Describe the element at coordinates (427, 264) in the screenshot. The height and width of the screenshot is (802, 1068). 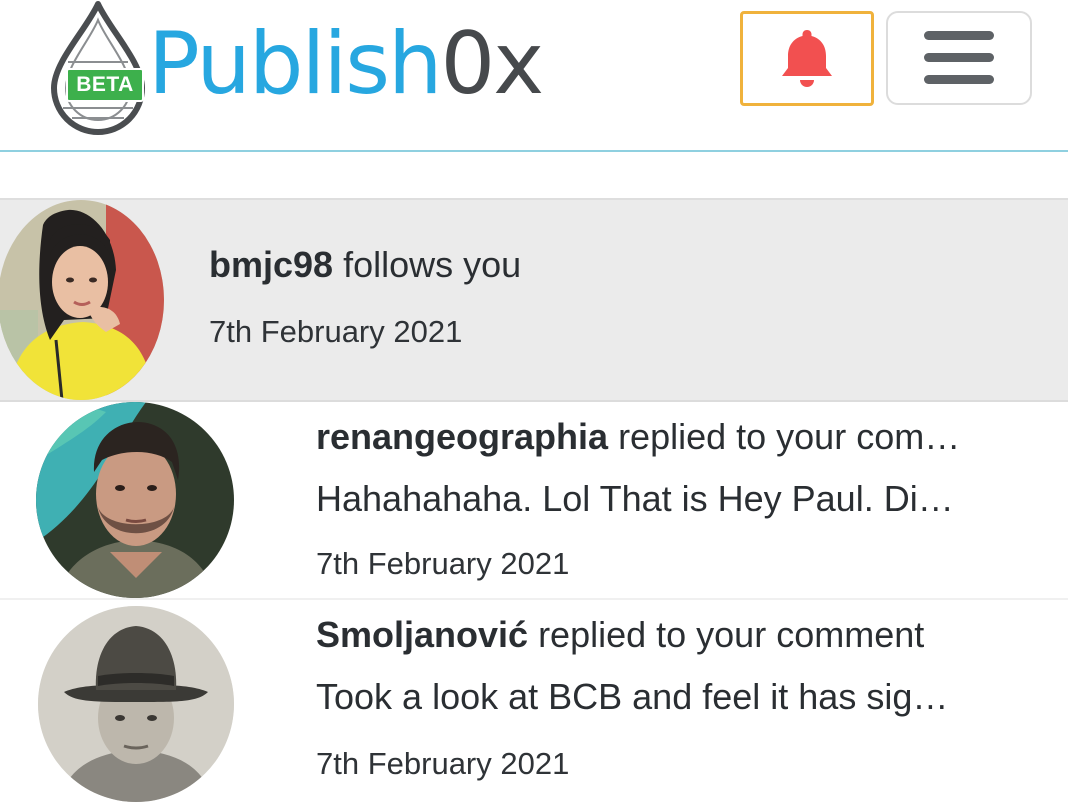
I see `notification-action: follows you` at that location.